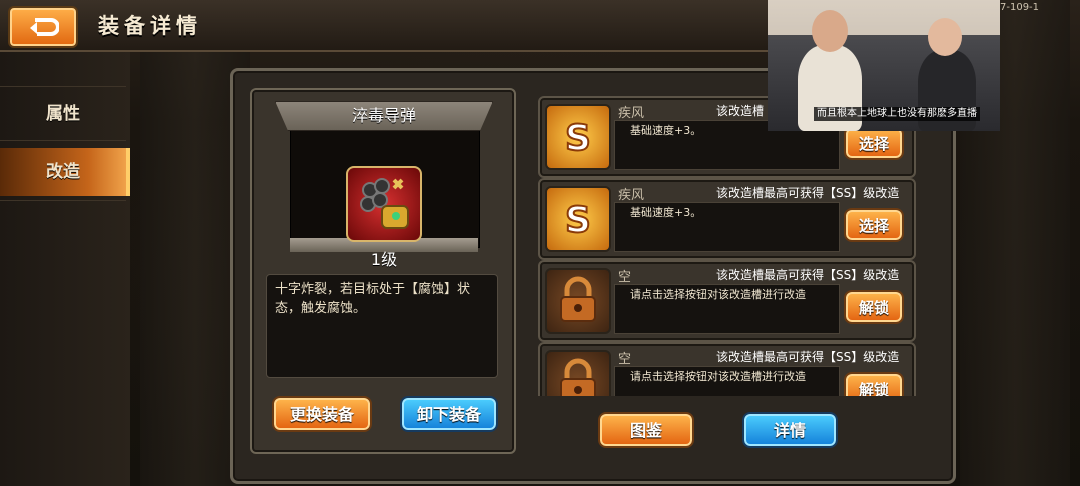  Describe the element at coordinates (945, 37) in the screenshot. I see `streamer-woman-head` at that location.